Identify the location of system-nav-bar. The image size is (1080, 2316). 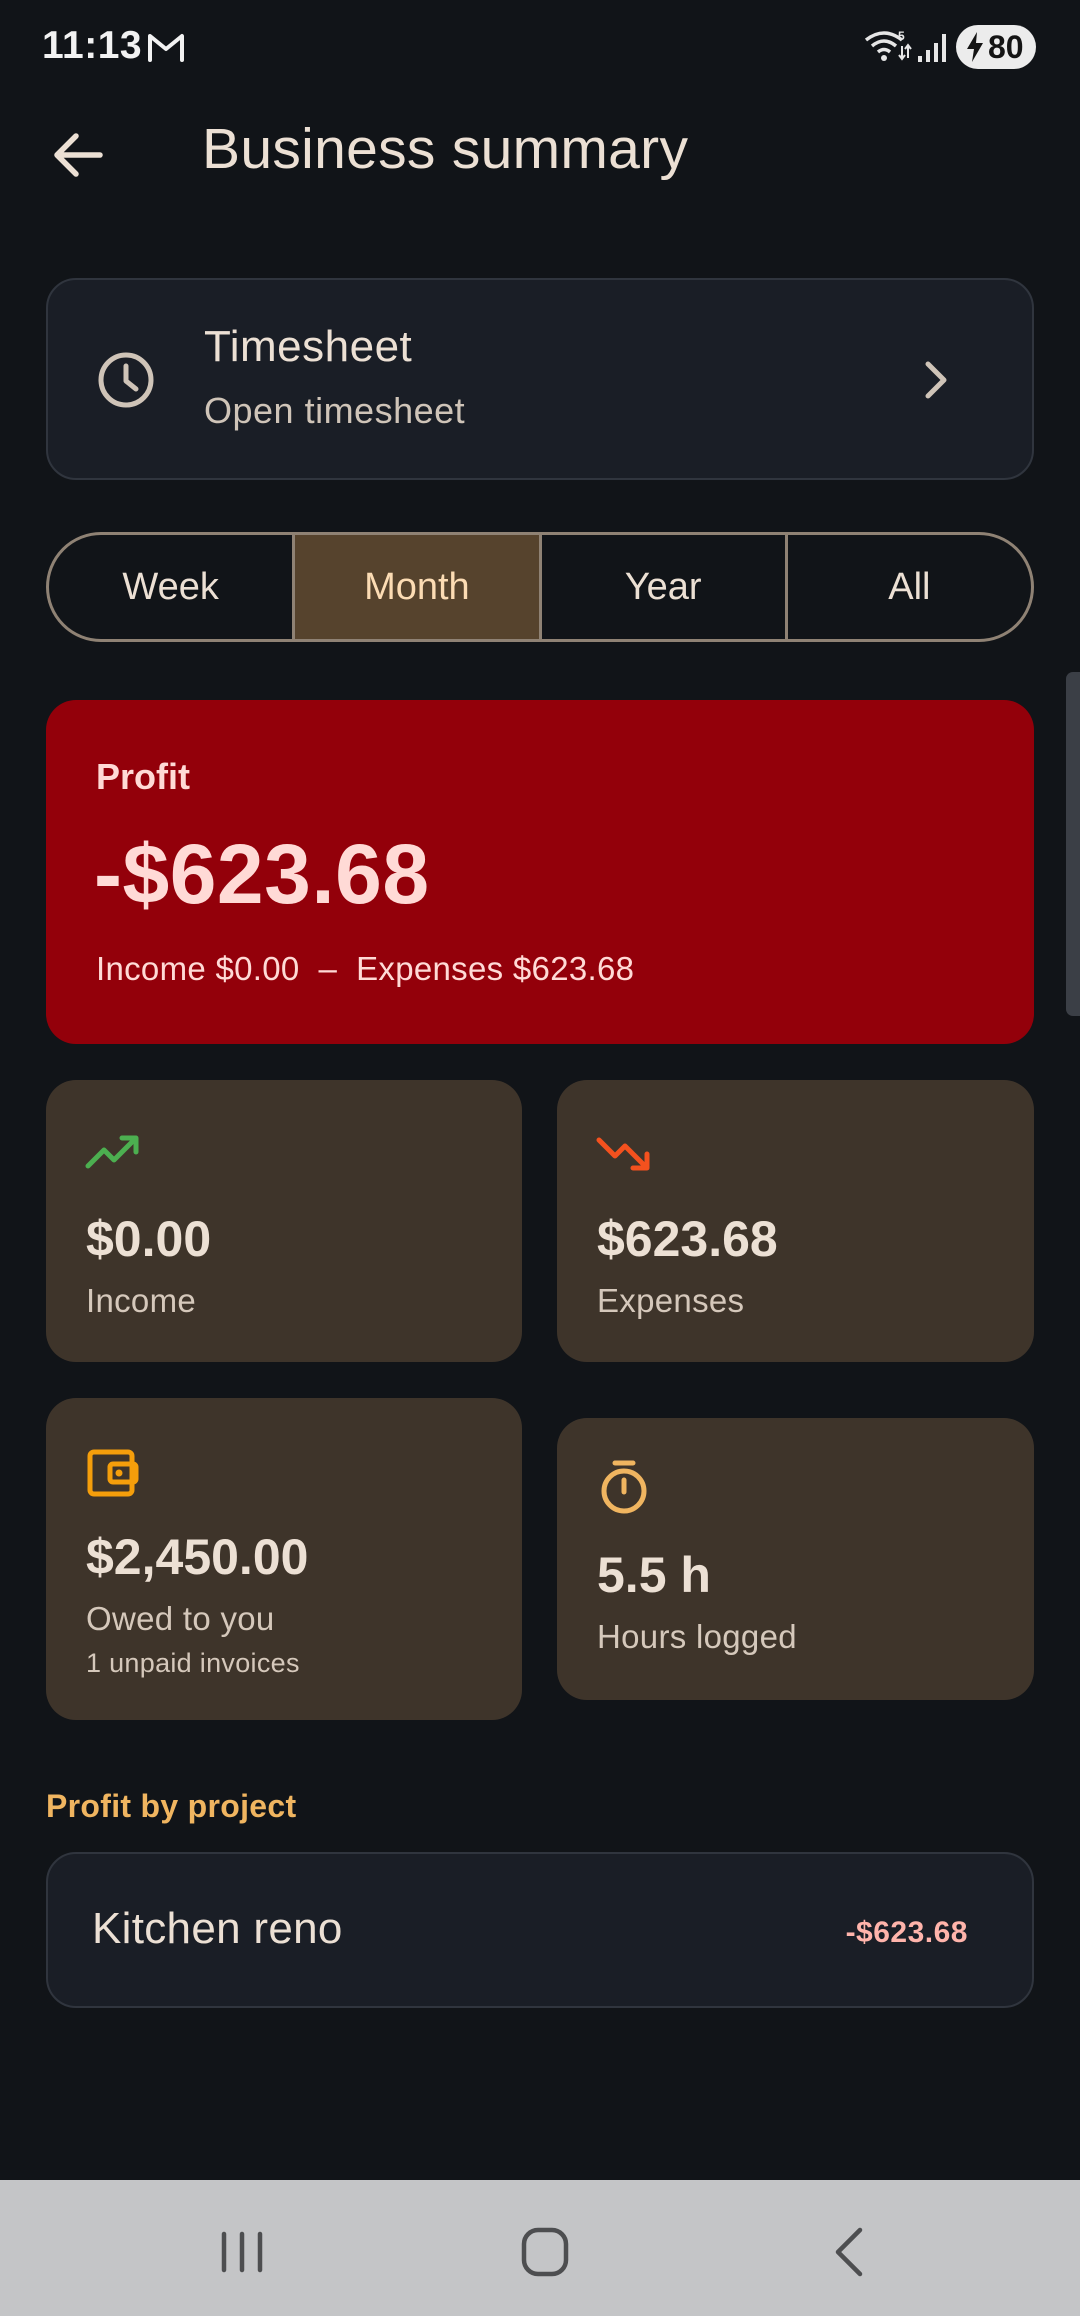
(540, 2248).